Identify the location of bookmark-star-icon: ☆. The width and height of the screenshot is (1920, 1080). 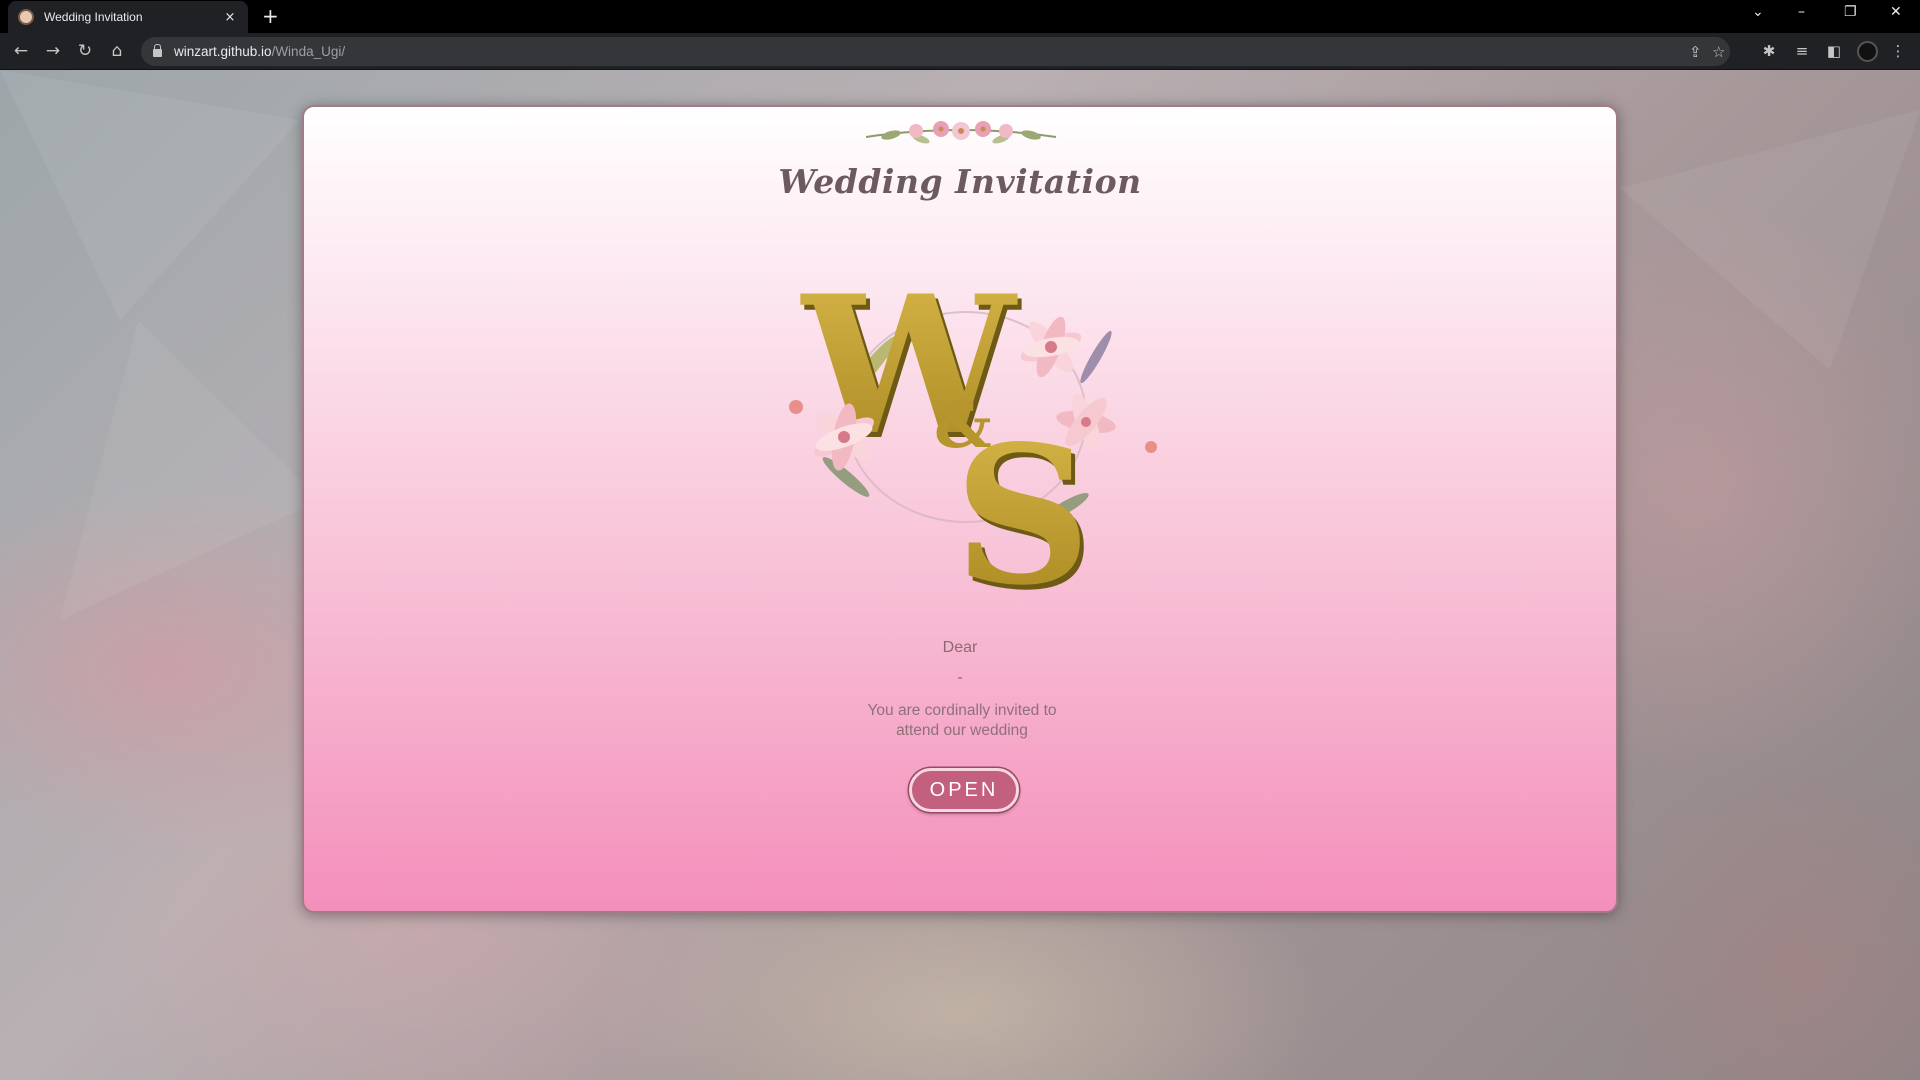
(1718, 52).